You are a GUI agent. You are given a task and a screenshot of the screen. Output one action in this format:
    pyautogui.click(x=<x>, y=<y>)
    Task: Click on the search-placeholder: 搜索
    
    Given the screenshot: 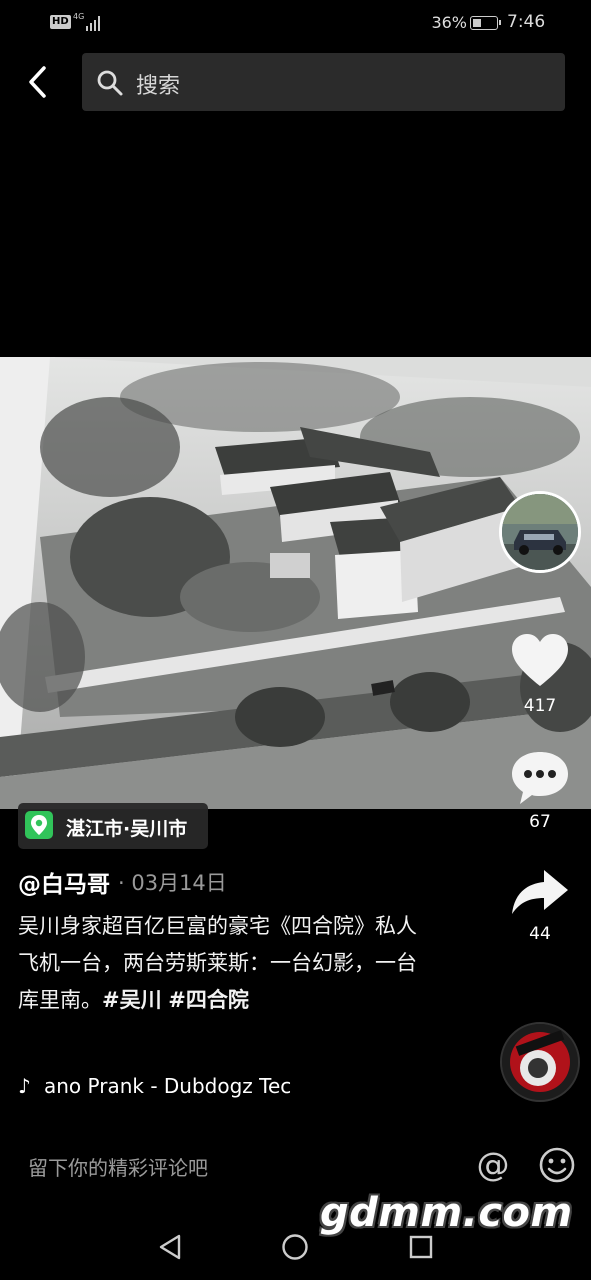 What is the action you would take?
    pyautogui.click(x=158, y=86)
    